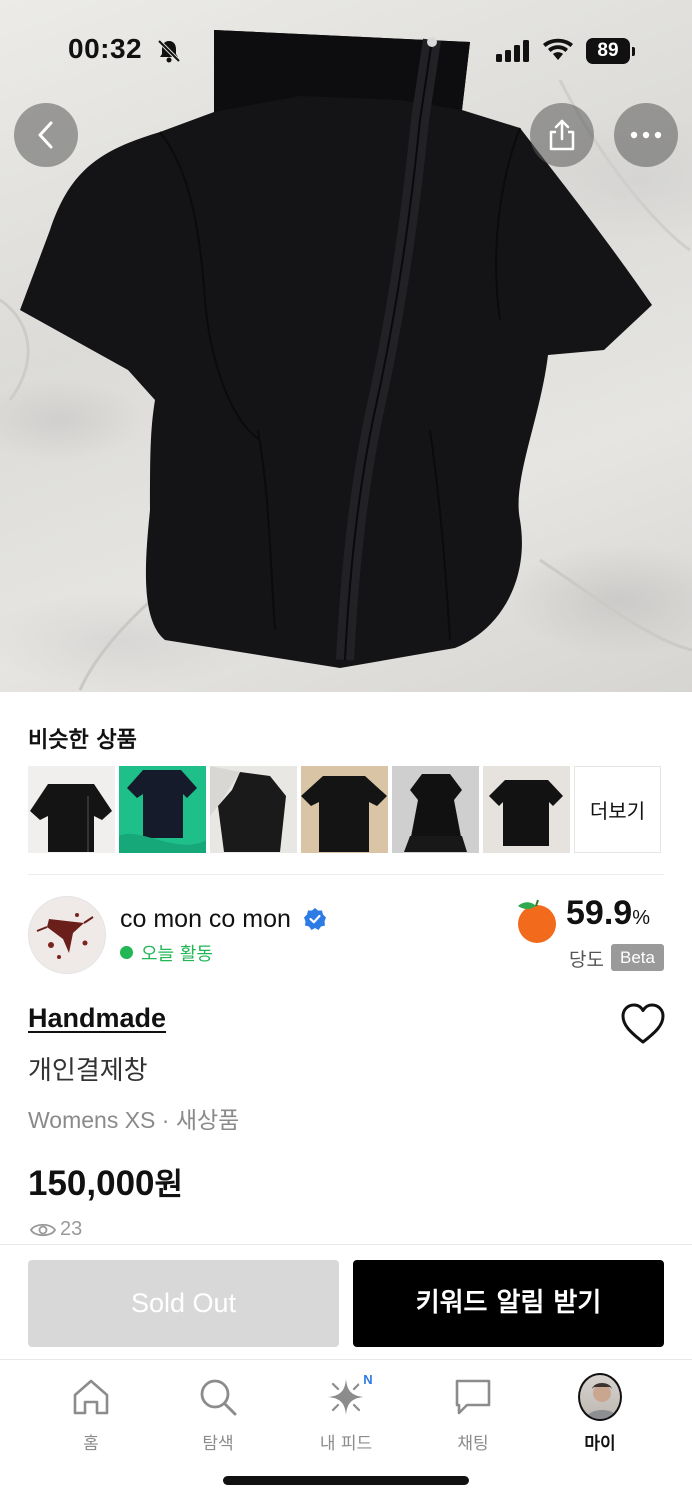 Image resolution: width=692 pixels, height=1500 pixels. What do you see at coordinates (126, 952) in the screenshot?
I see `online-status-dot` at bounding box center [126, 952].